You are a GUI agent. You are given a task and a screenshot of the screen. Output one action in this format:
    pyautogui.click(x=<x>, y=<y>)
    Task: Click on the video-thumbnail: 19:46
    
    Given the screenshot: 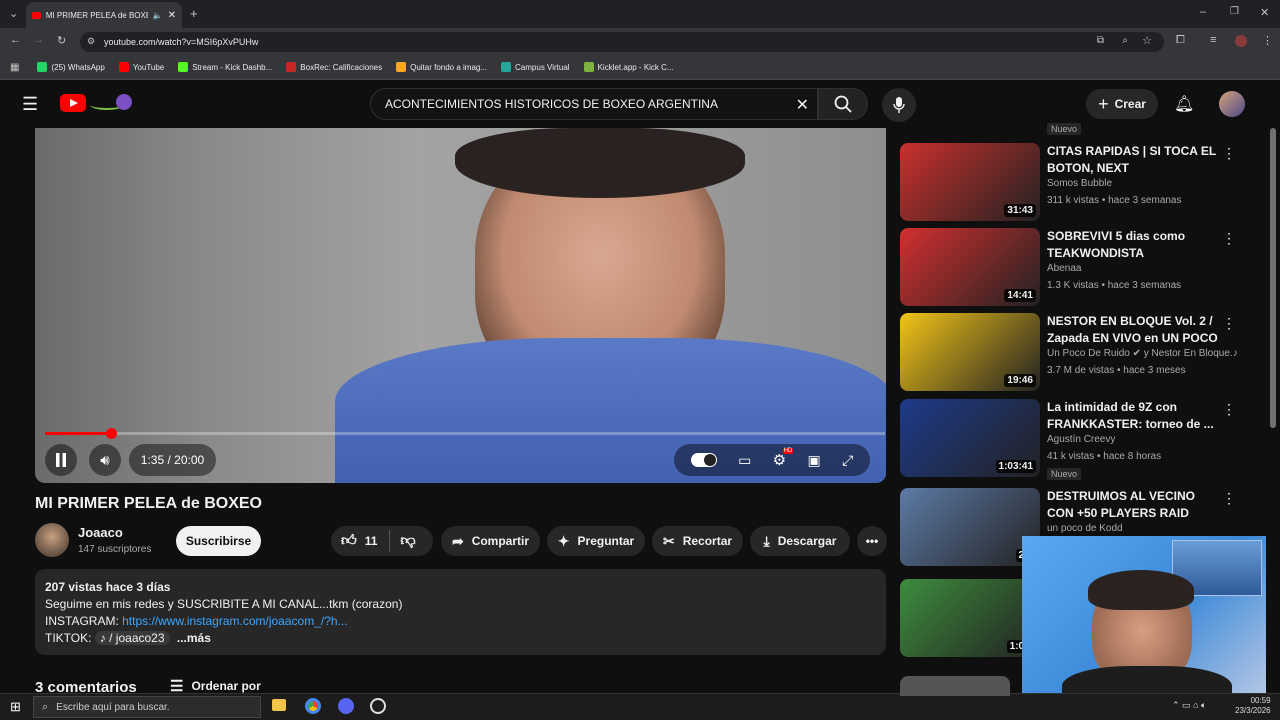 What is the action you would take?
    pyautogui.click(x=970, y=352)
    